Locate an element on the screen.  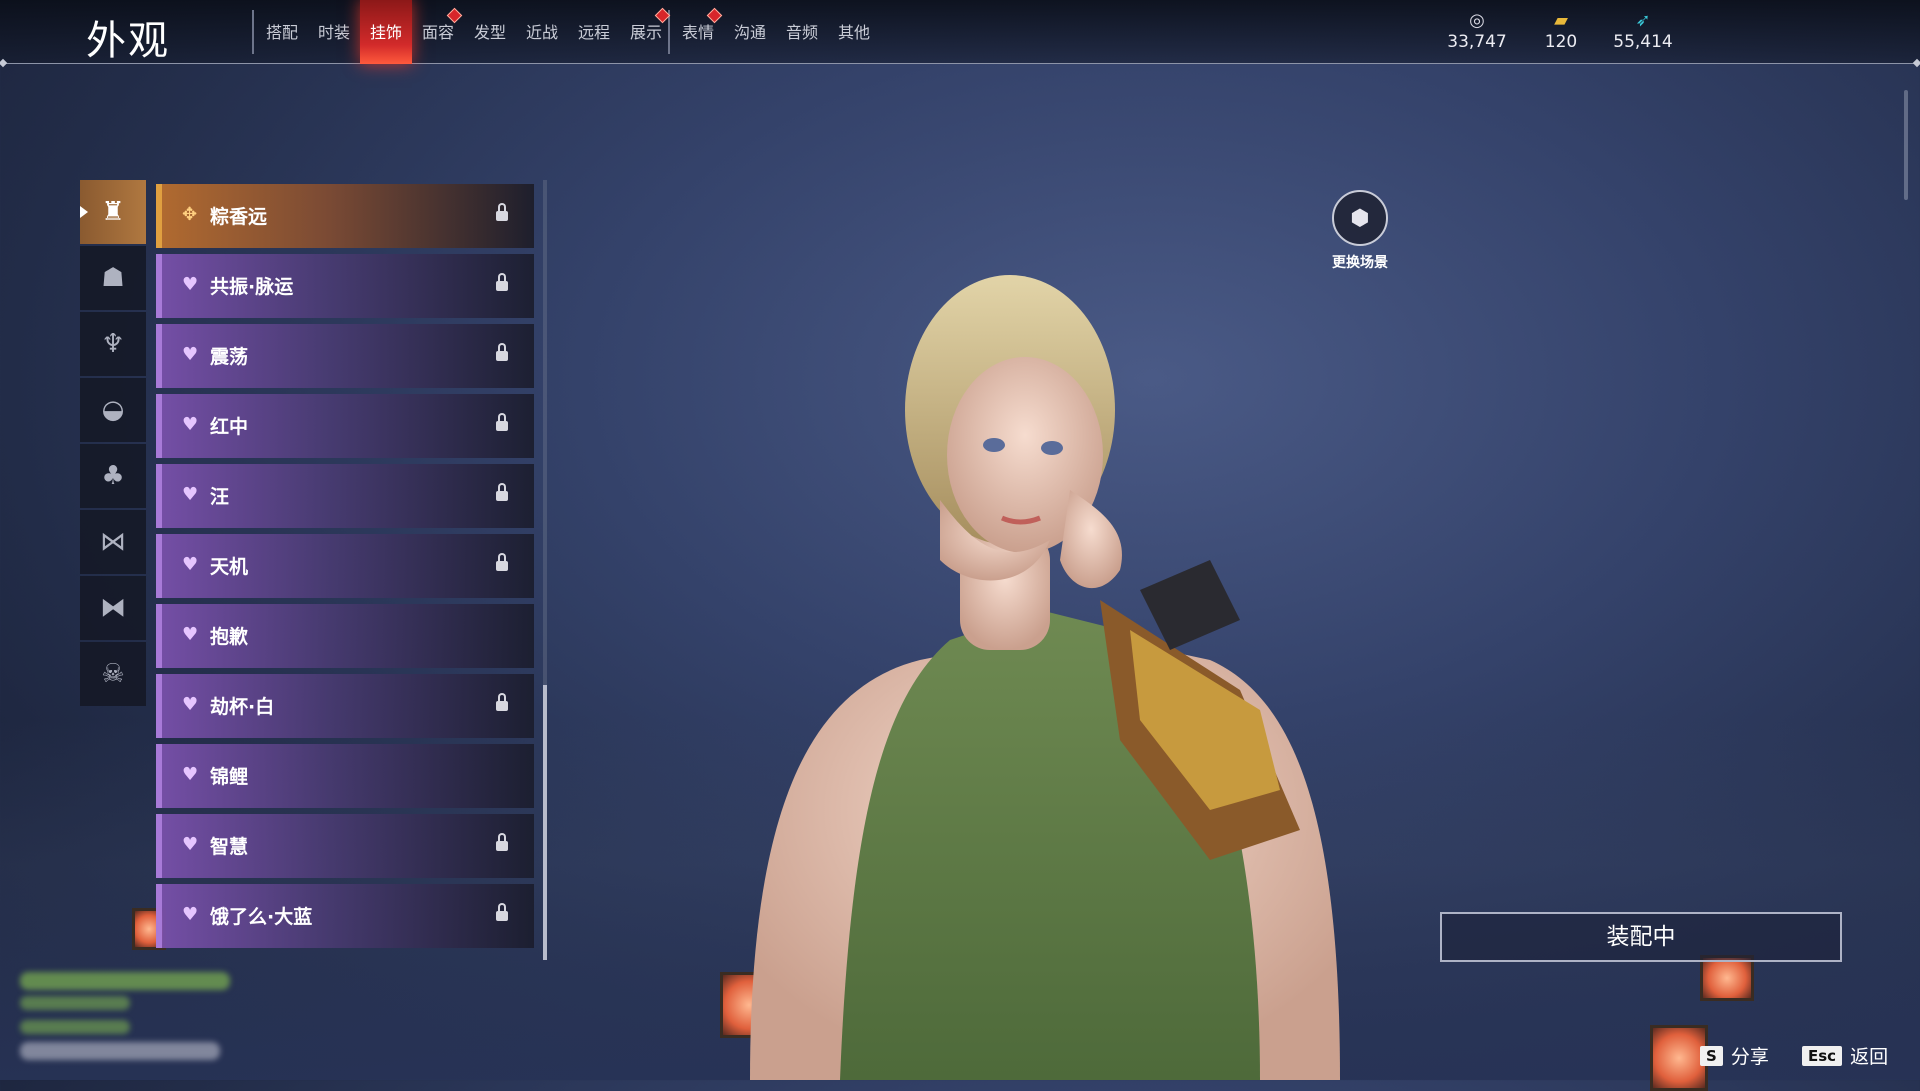
share-hint: S 分享 is located at coordinates (1734, 1055).